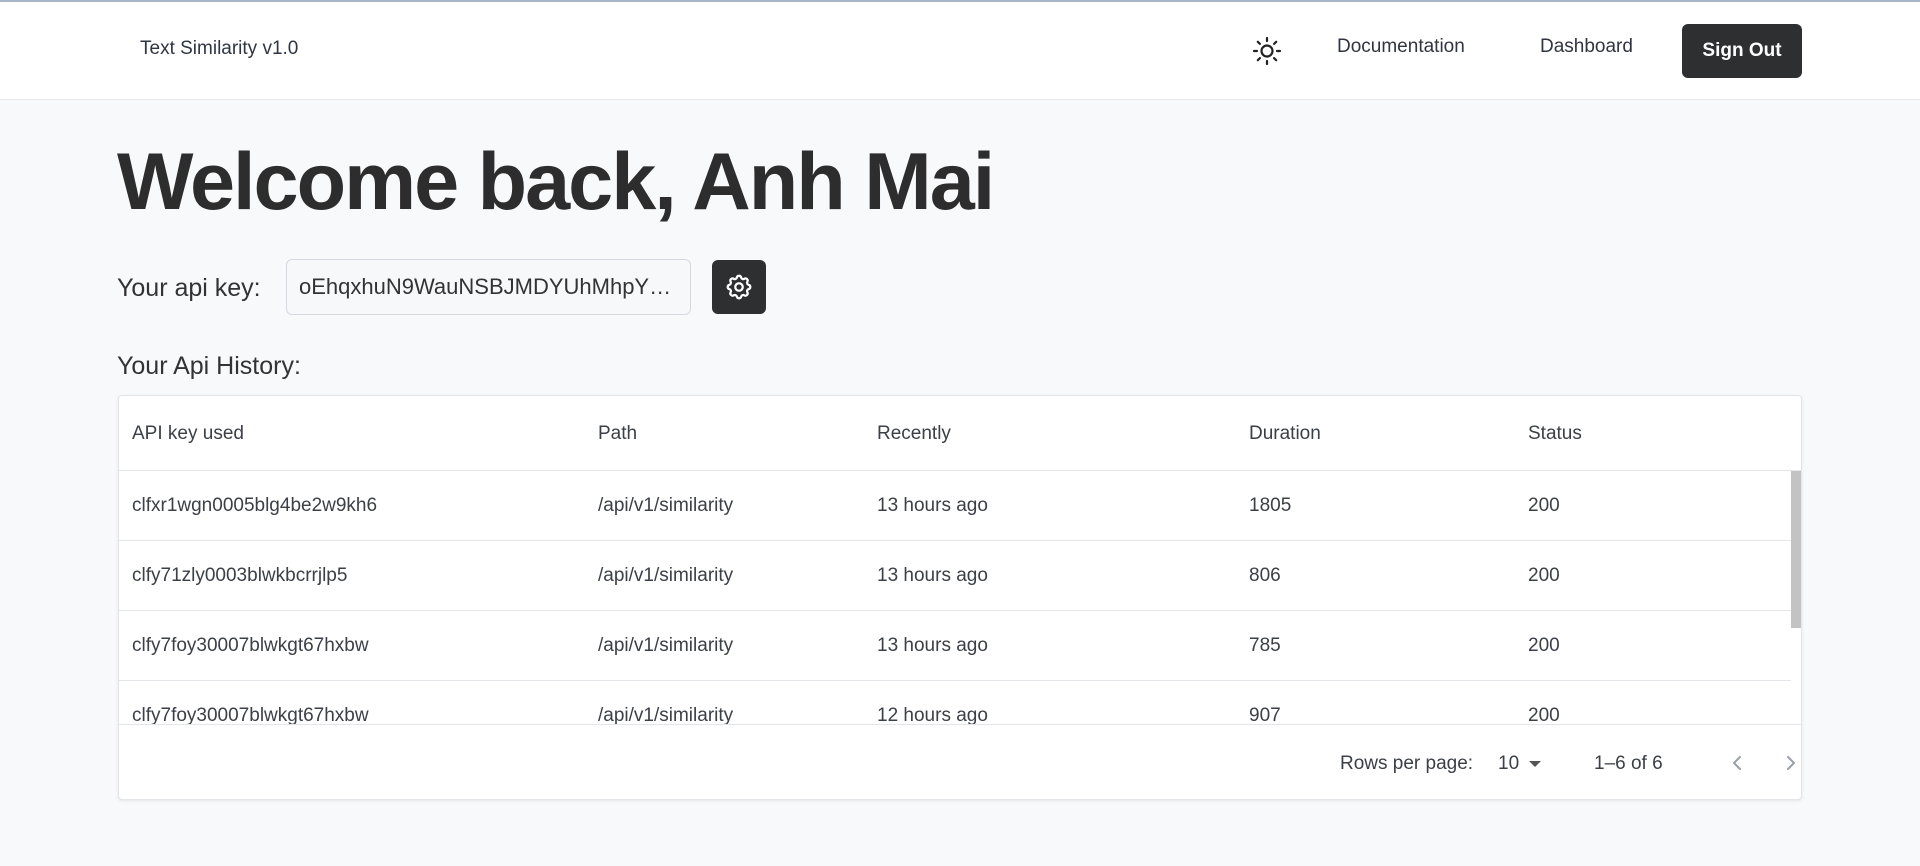 The image size is (1920, 866). Describe the element at coordinates (209, 366) in the screenshot. I see `api-history-title: Your Api History:` at that location.